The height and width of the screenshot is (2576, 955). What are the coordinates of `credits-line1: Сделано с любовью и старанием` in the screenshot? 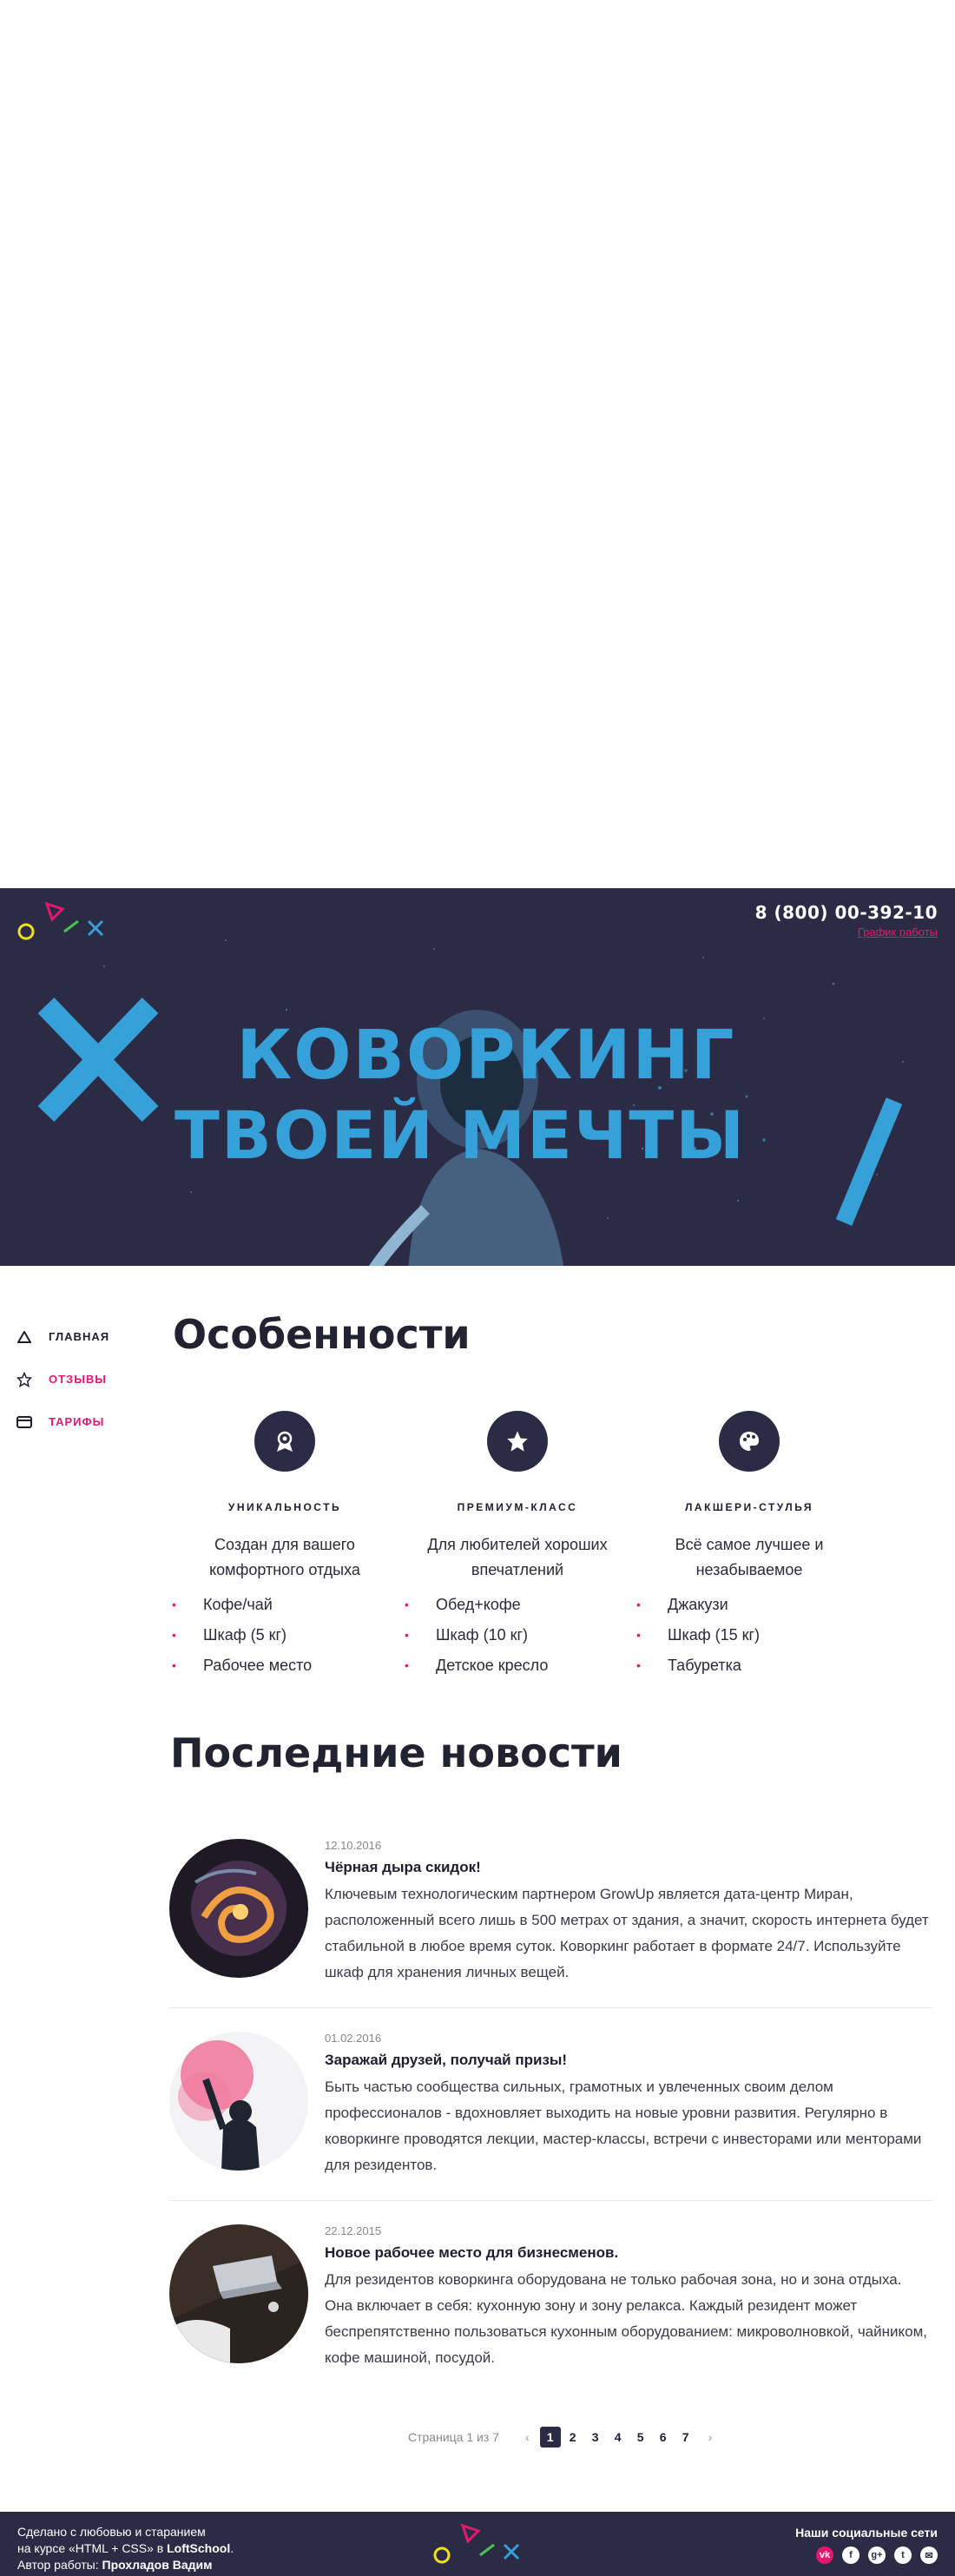 It's located at (111, 2532).